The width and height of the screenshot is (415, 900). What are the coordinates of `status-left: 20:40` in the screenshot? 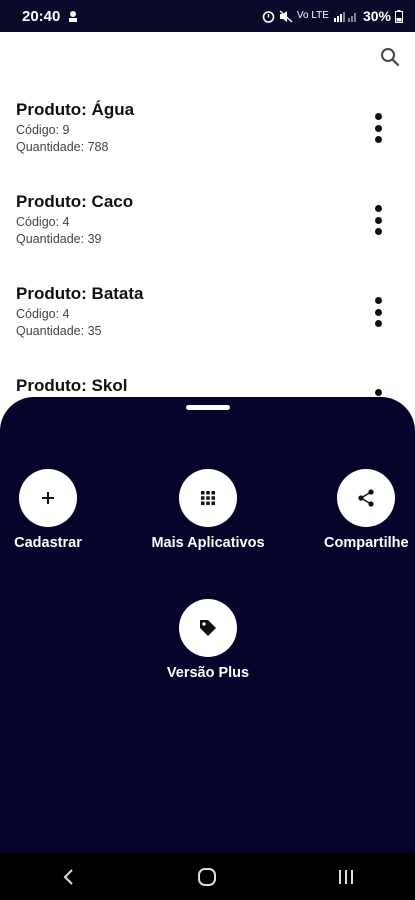 It's located at (51, 16).